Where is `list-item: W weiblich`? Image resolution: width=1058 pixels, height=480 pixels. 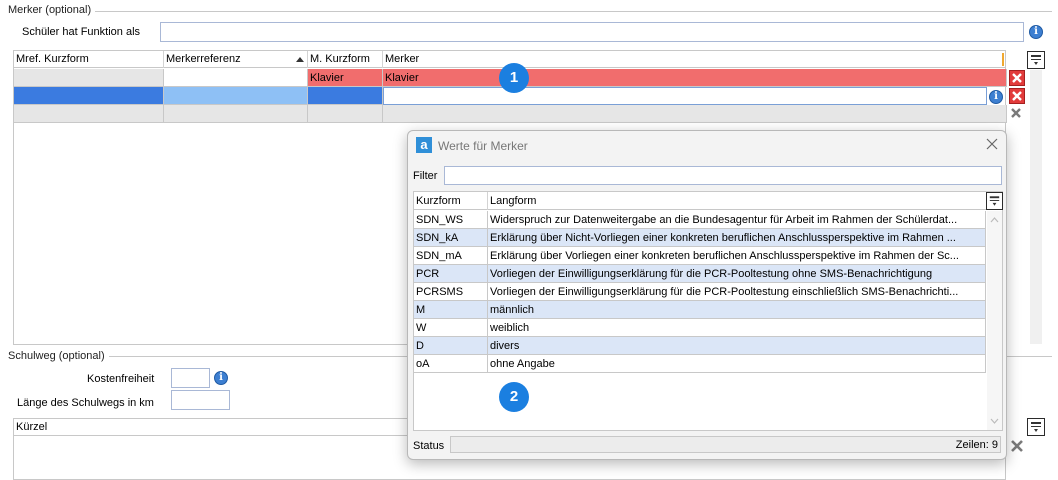 list-item: W weiblich is located at coordinates (700, 328).